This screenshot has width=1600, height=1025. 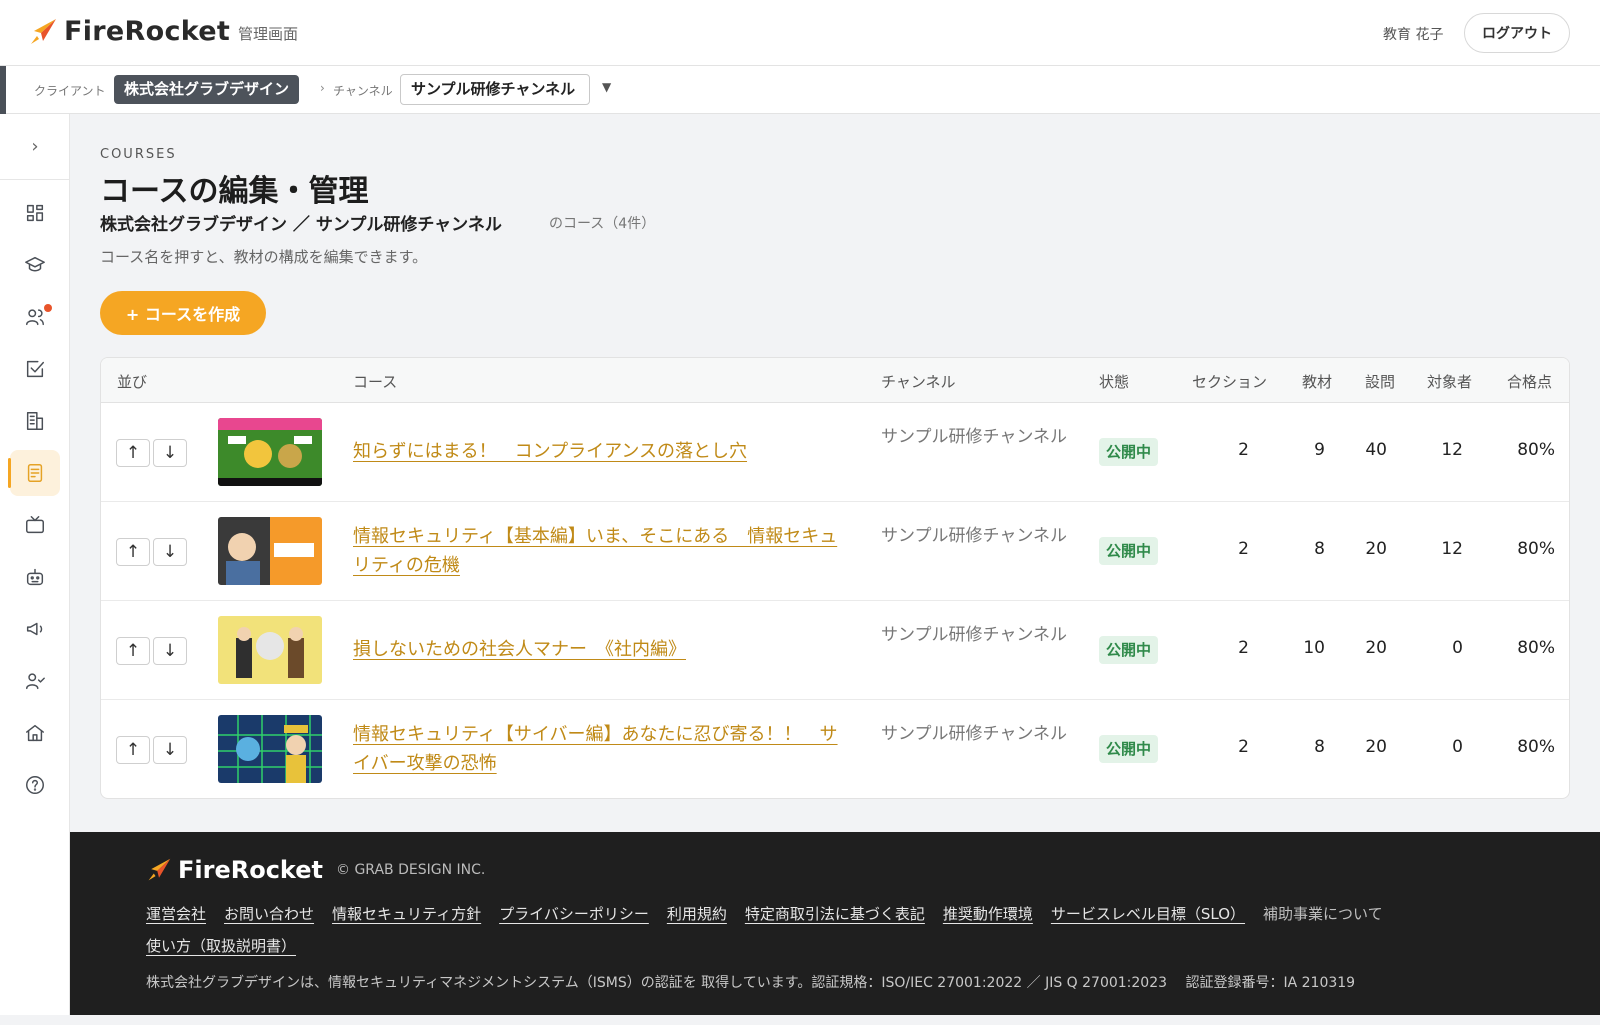 I want to click on rocket-logo-icon, so click(x=159, y=869).